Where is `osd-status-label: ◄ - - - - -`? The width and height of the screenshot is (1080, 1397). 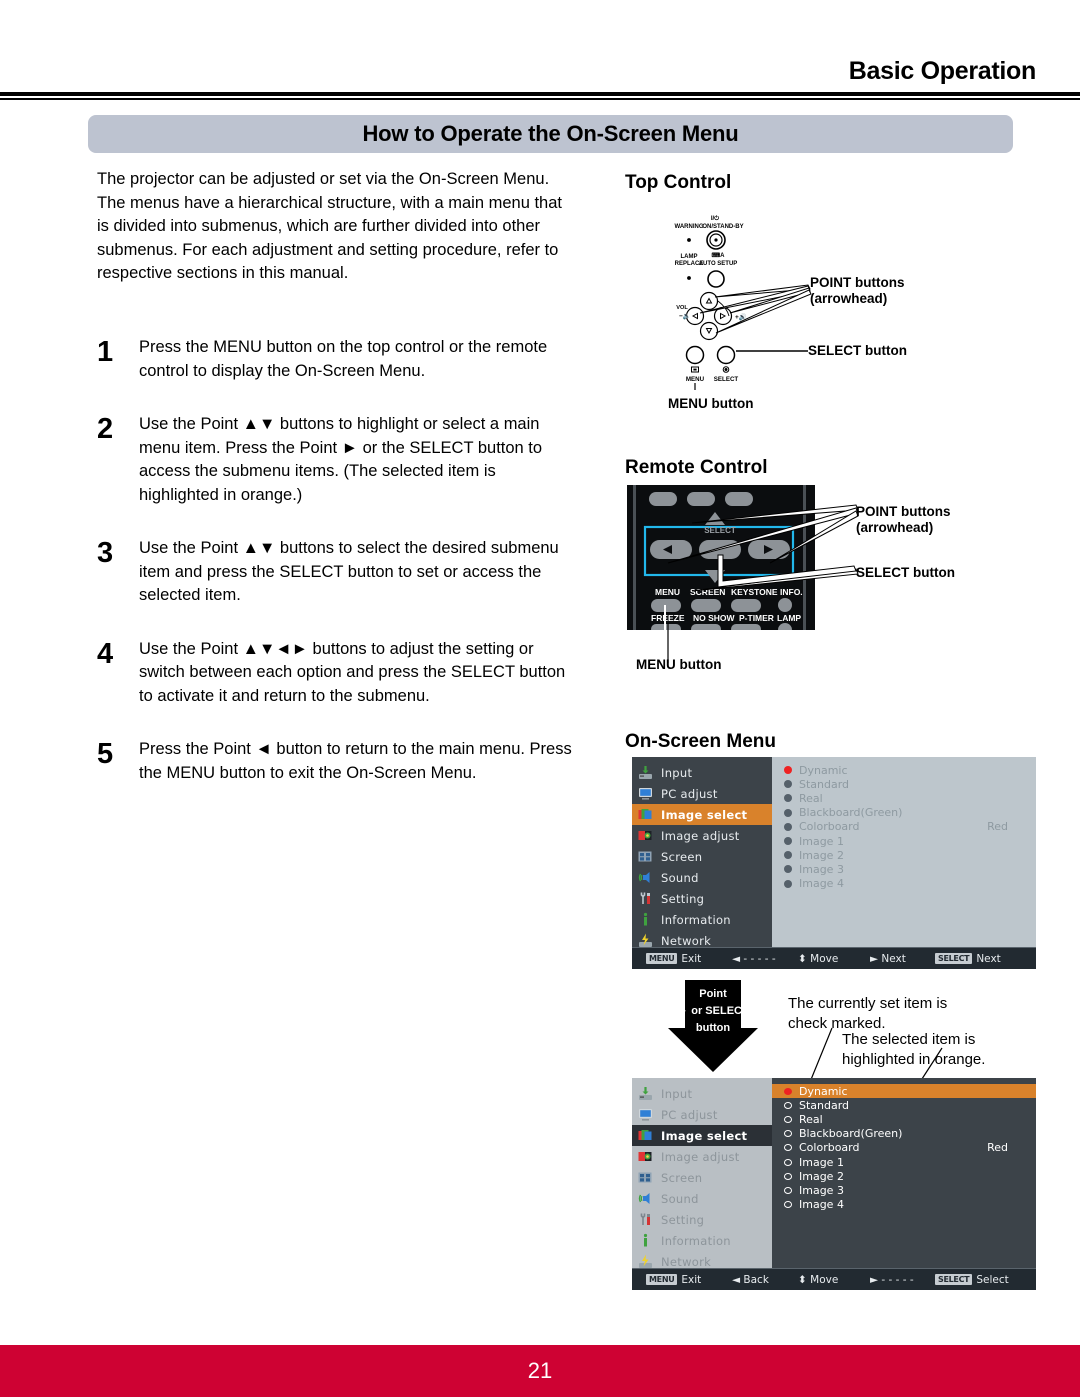
osd-status-label: ◄ - - - - - is located at coordinates (754, 958).